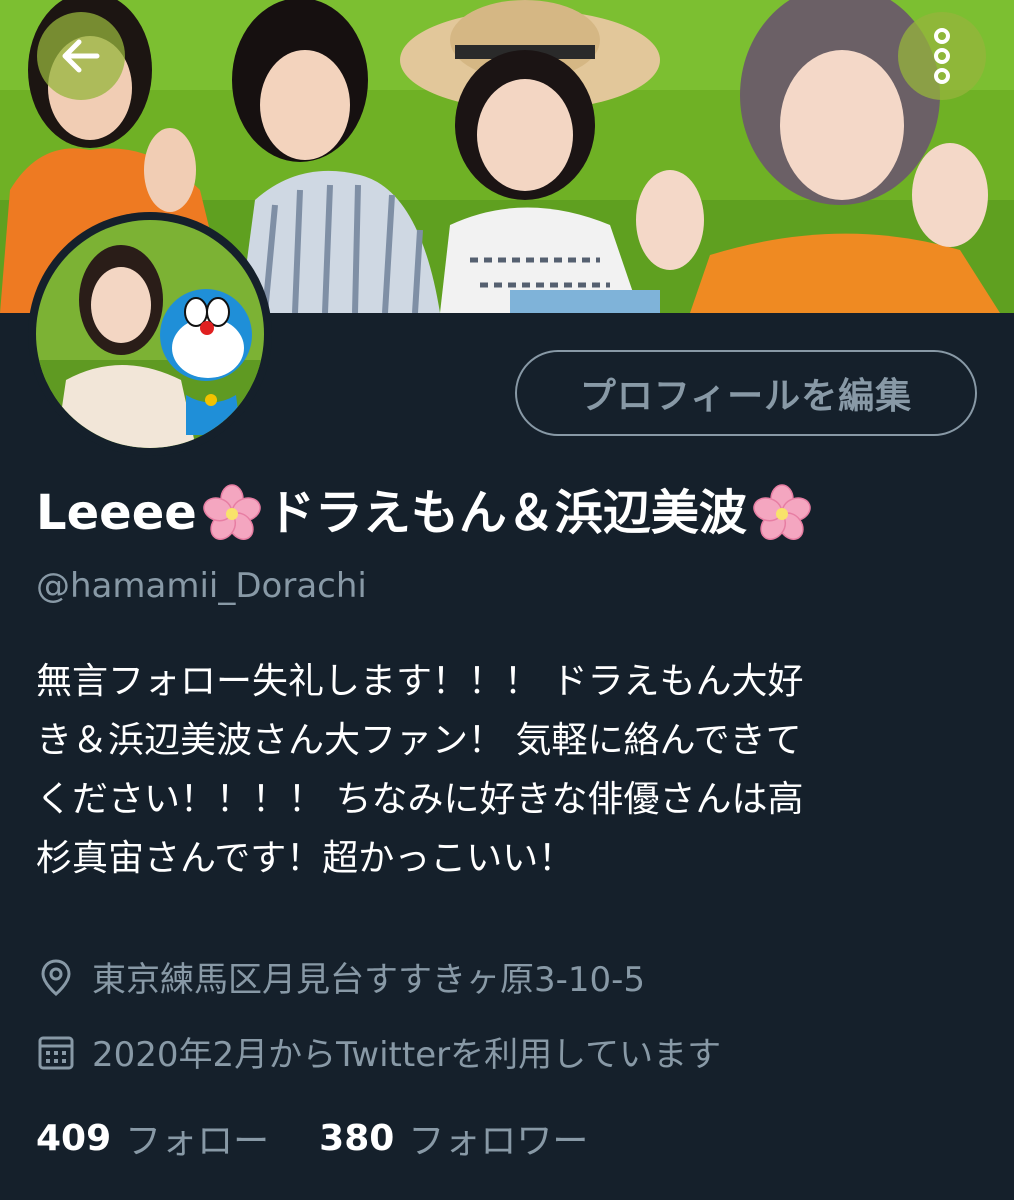 This screenshot has height=1200, width=1014. I want to click on bio-line: ください！！！！ ちなみに好きな俳優さんは高, so click(420, 799).